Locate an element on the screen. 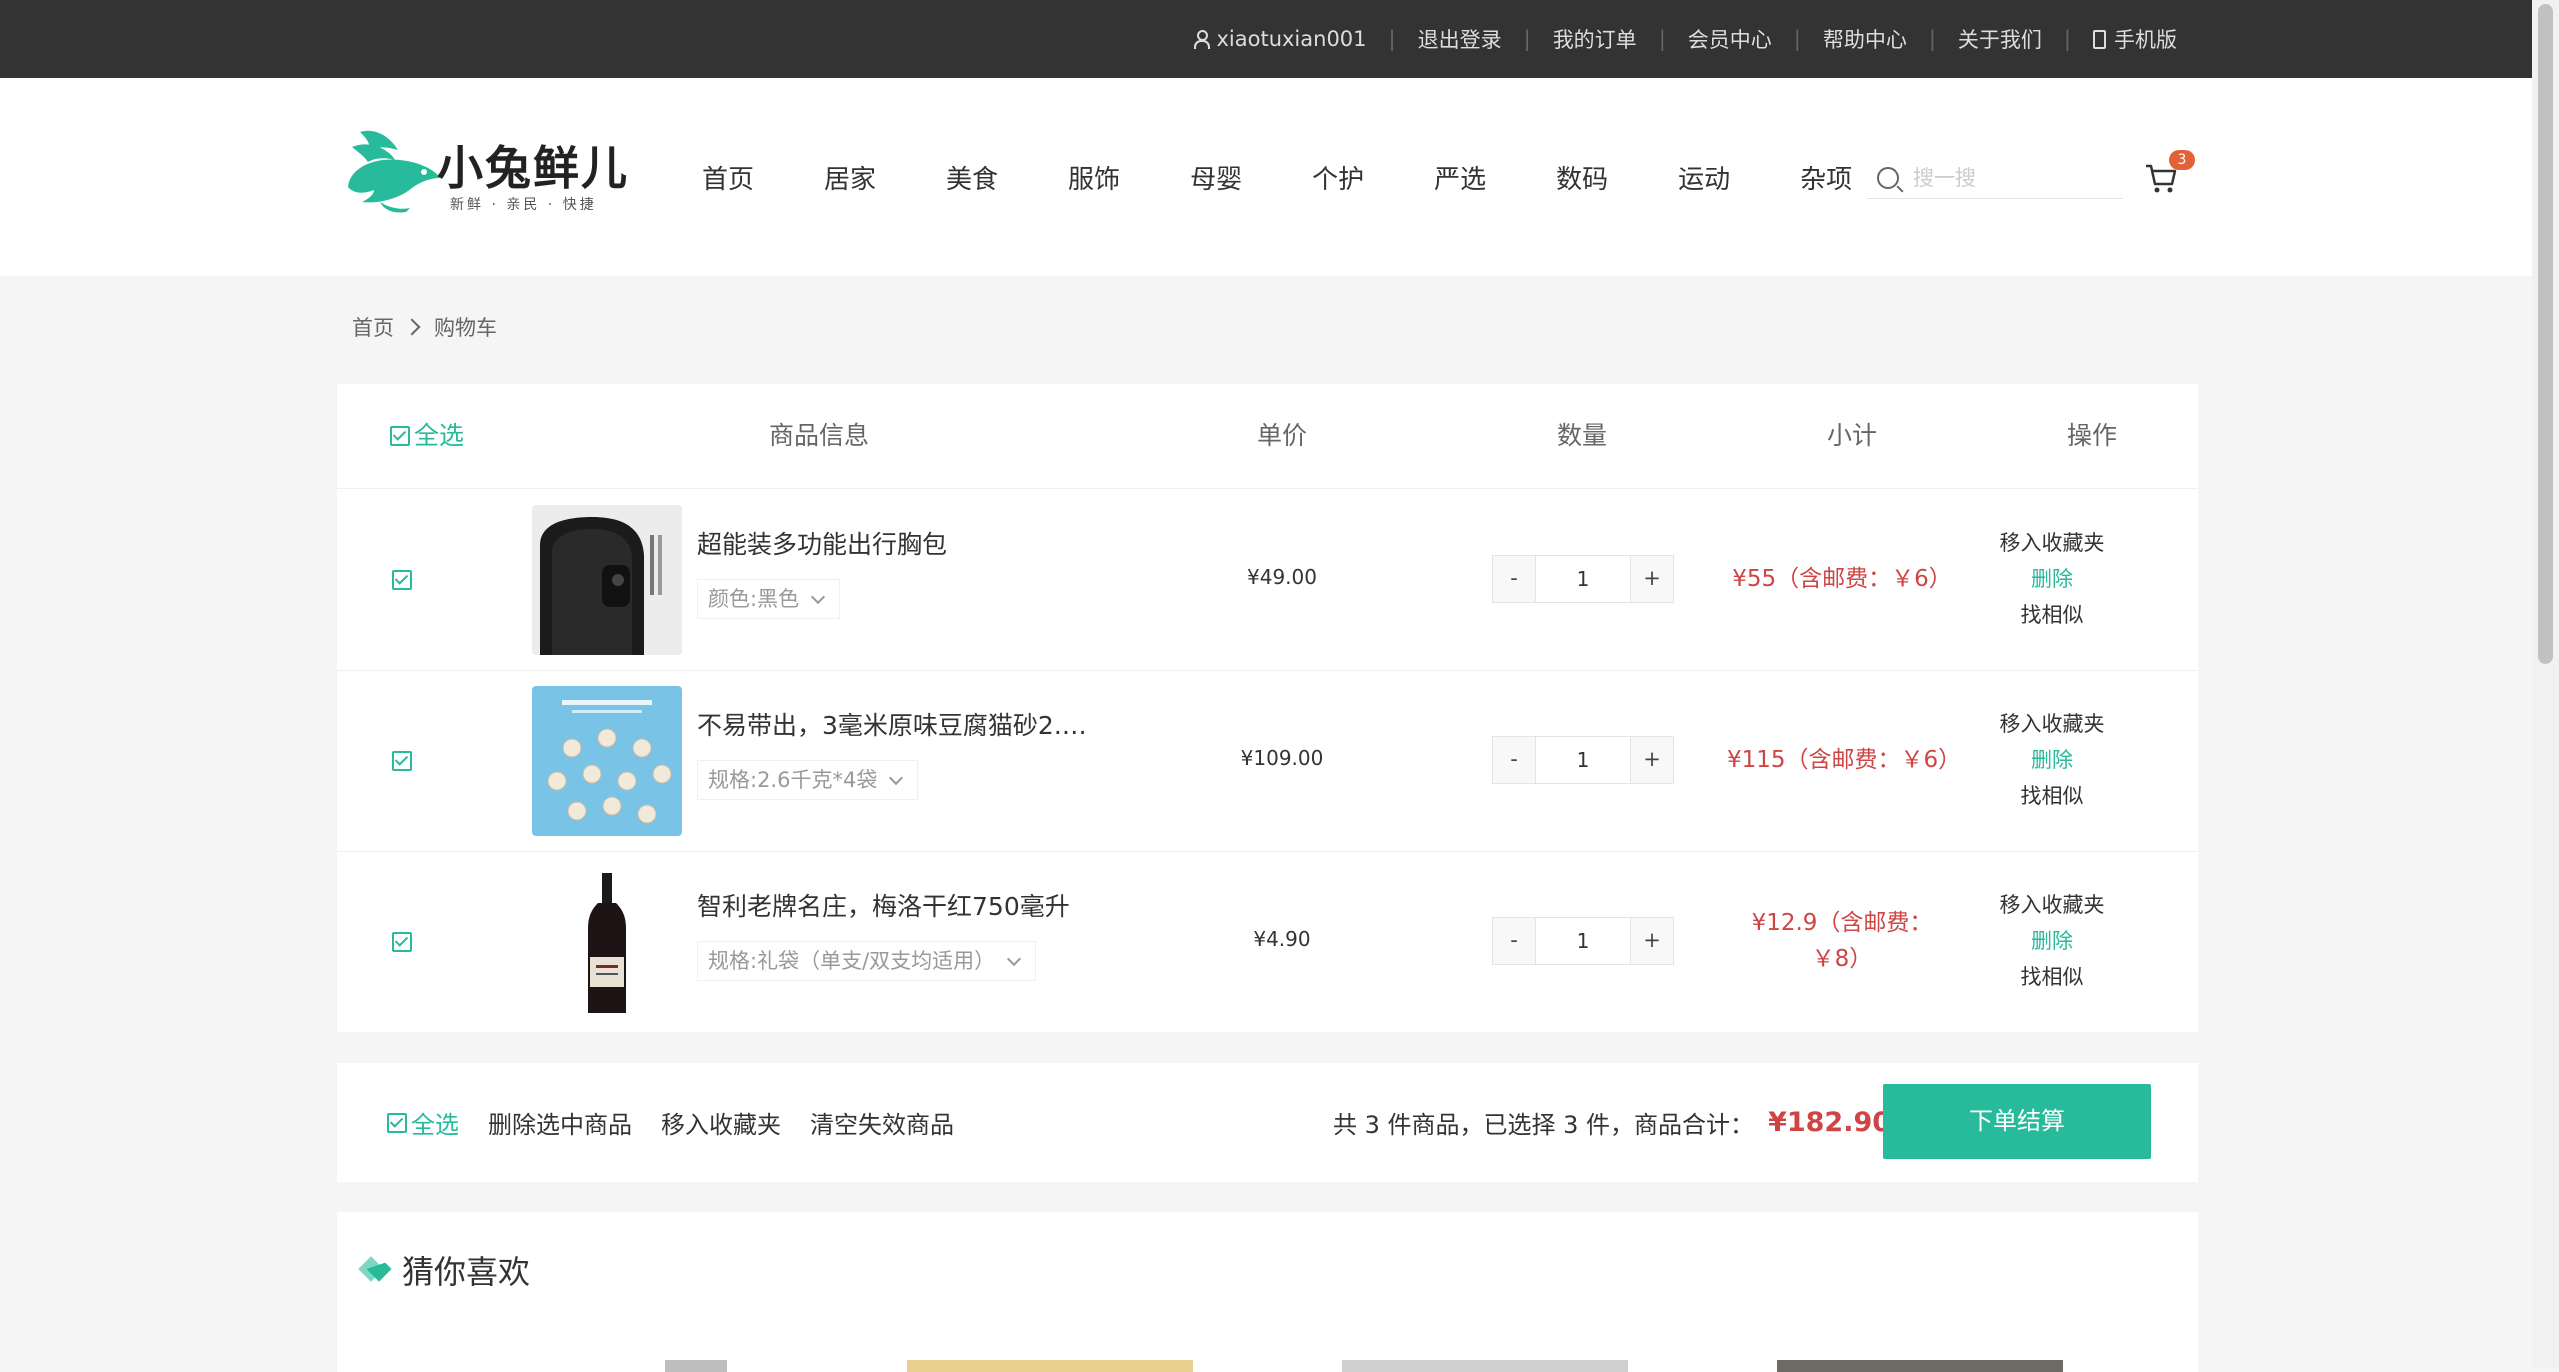 This screenshot has height=1372, width=2559. nav-item-misc: 杂项 is located at coordinates (1826, 177).